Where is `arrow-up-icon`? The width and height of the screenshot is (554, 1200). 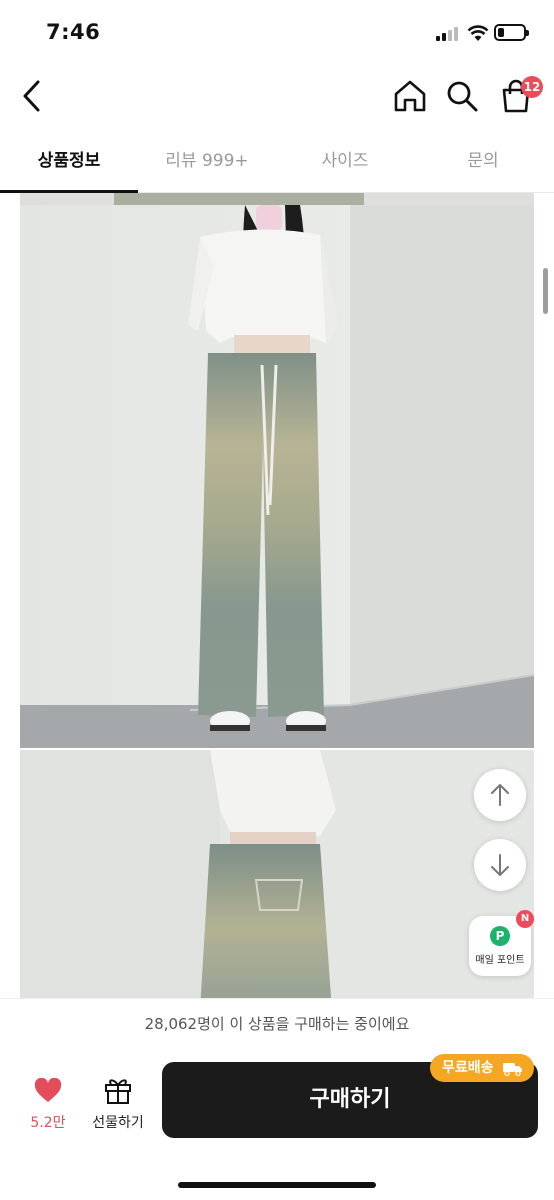
arrow-up-icon is located at coordinates (500, 795).